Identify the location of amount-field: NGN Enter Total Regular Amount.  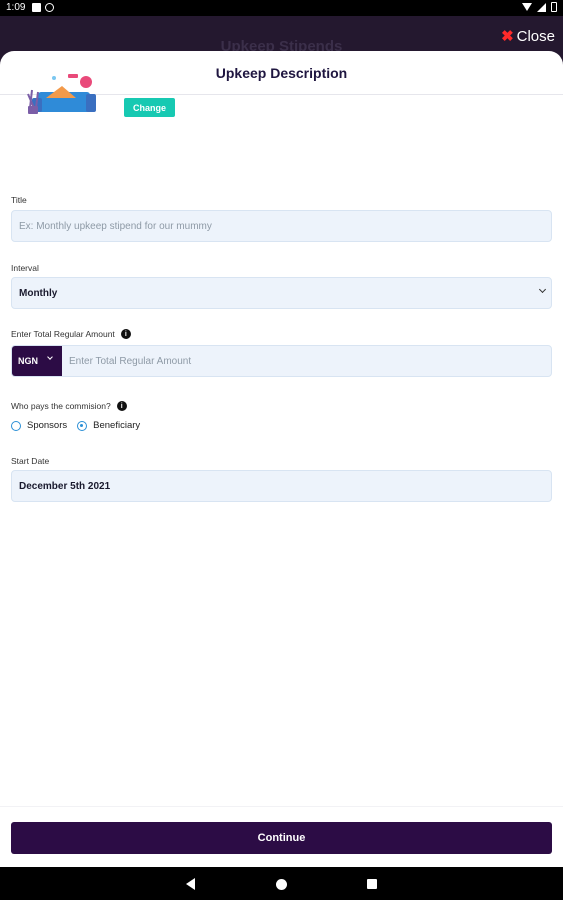
(281, 361).